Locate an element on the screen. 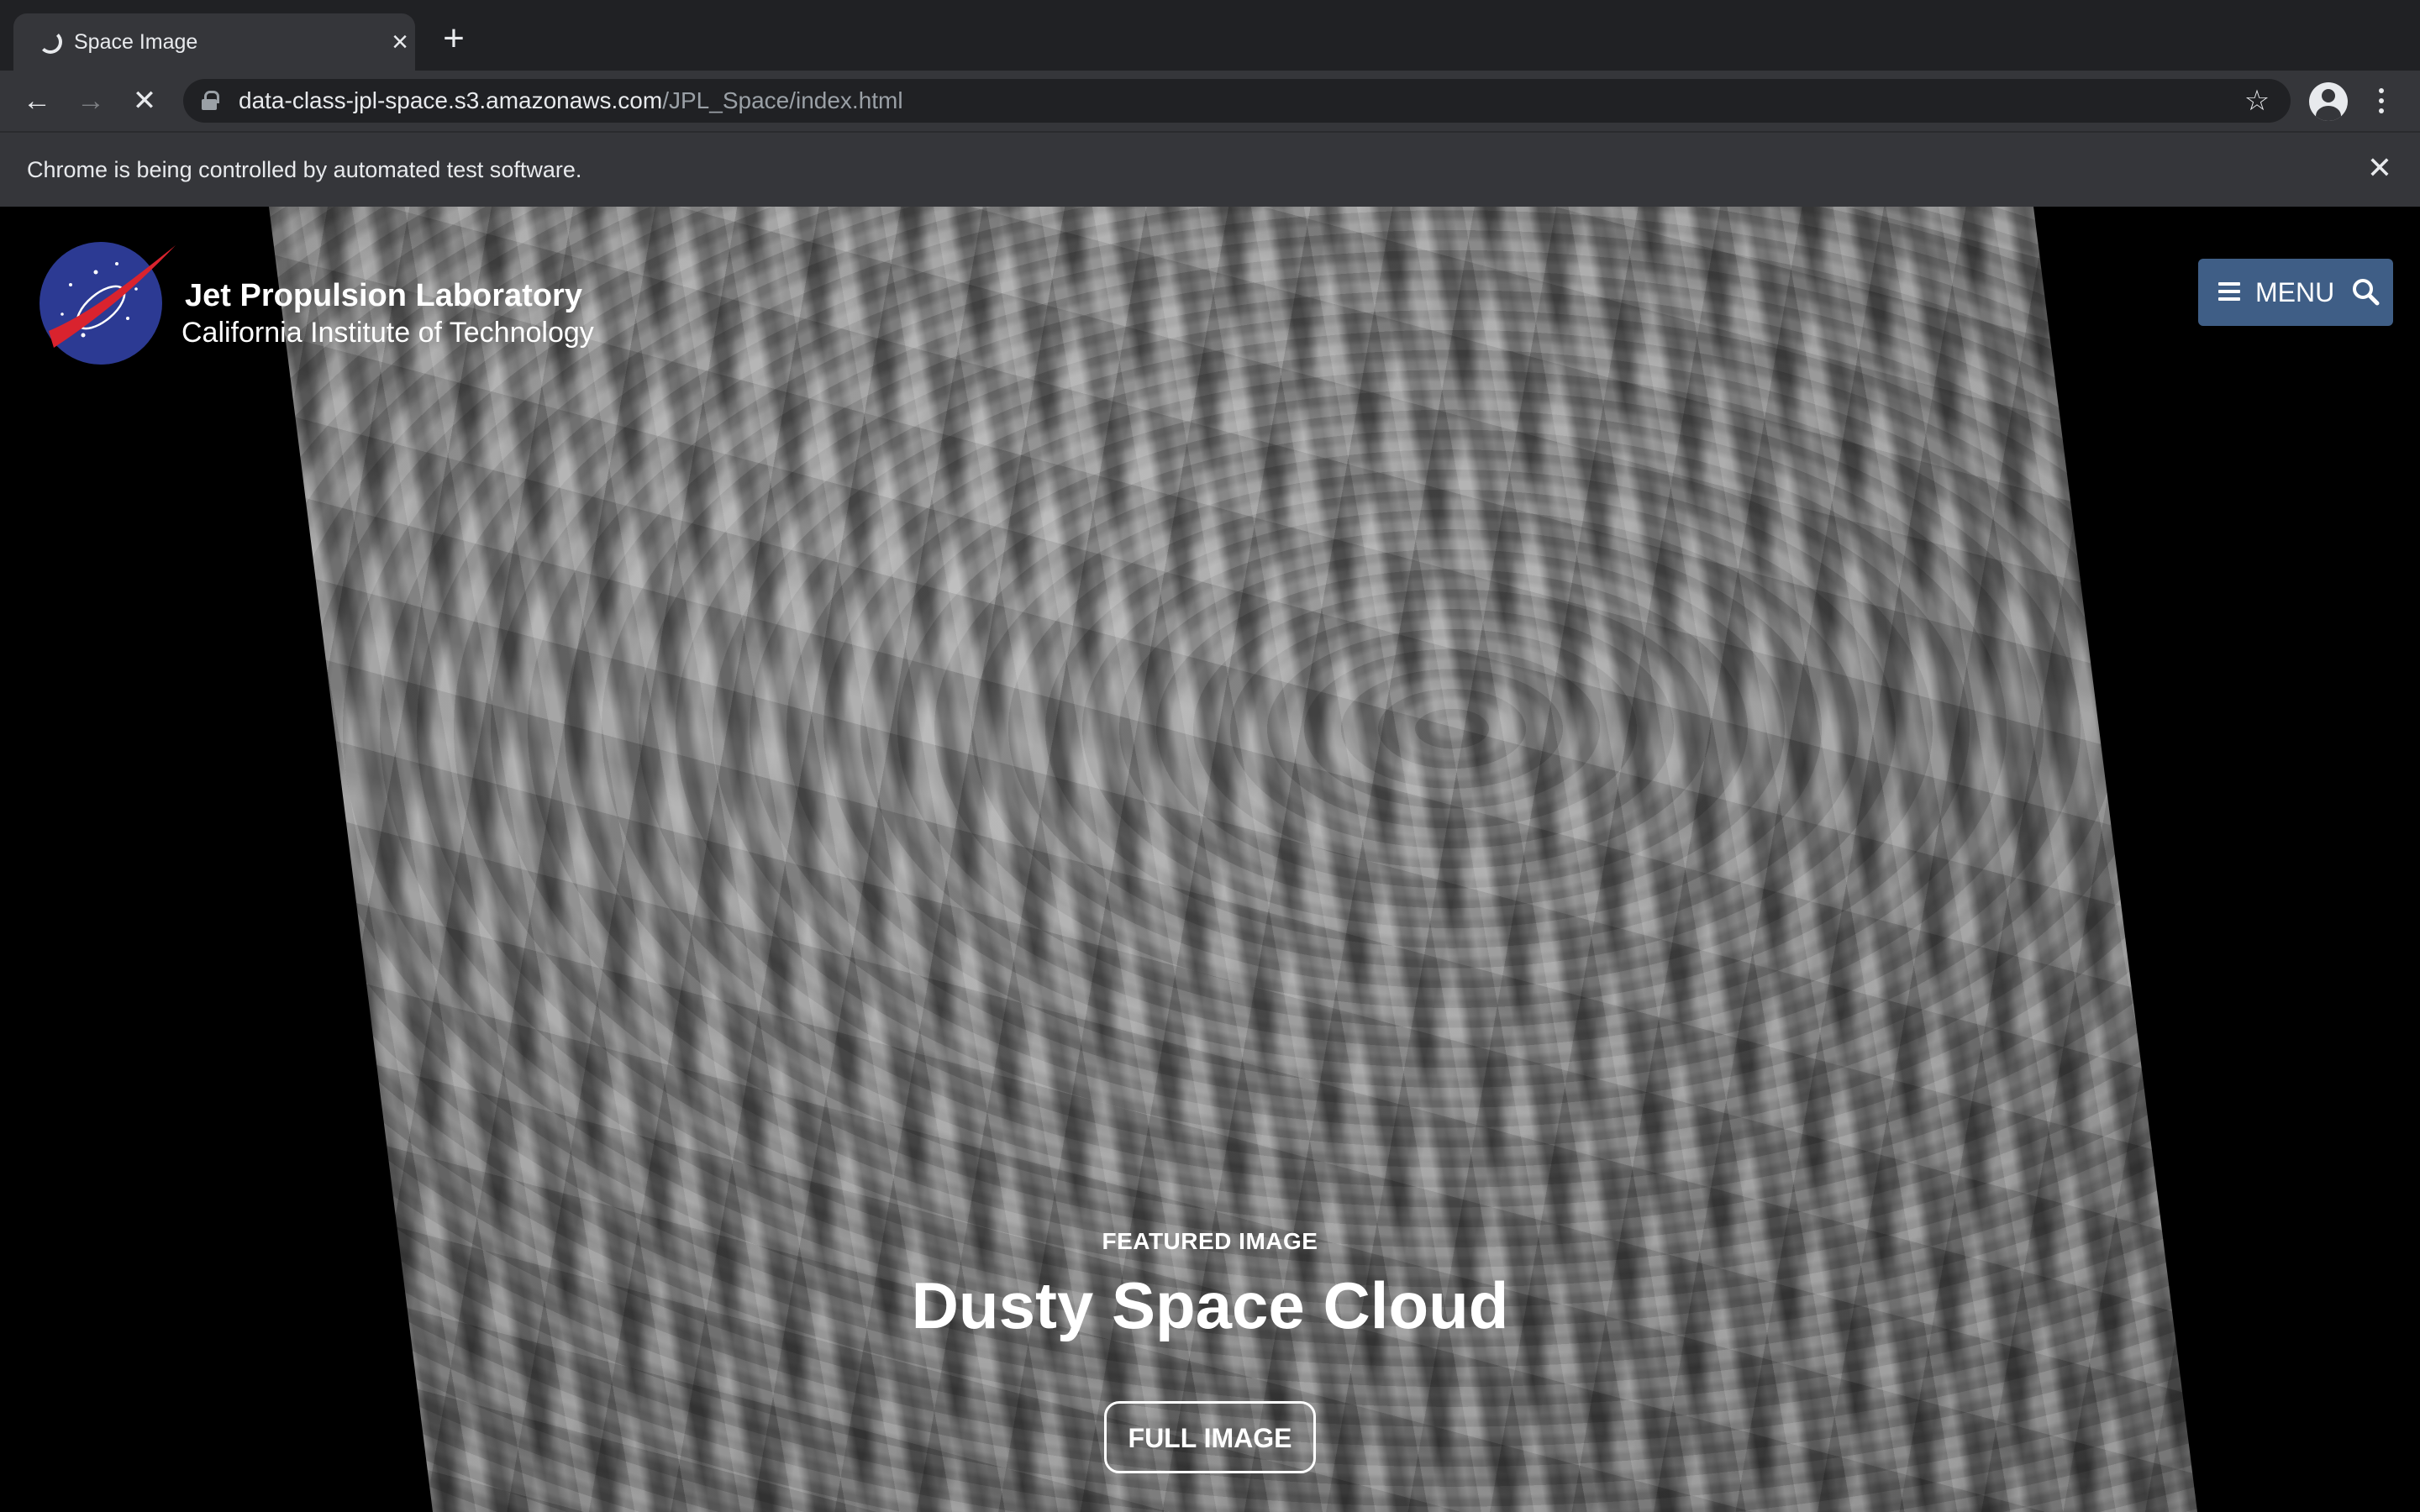 The image size is (2420, 1512). menu-button: MENU is located at coordinates (2295, 292).